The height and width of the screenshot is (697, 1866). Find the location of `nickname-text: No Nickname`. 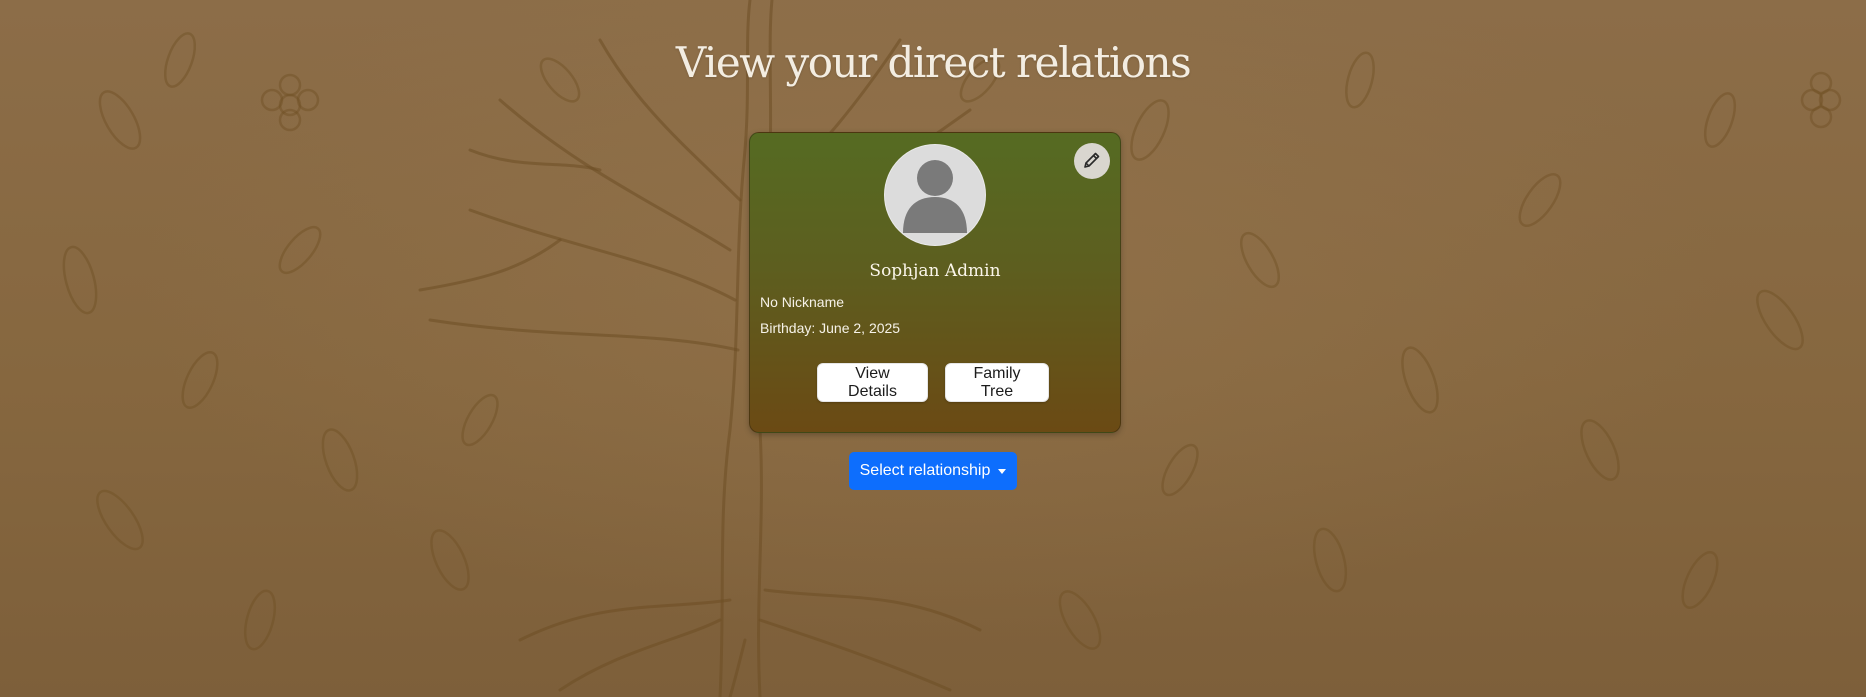

nickname-text: No Nickname is located at coordinates (802, 302).